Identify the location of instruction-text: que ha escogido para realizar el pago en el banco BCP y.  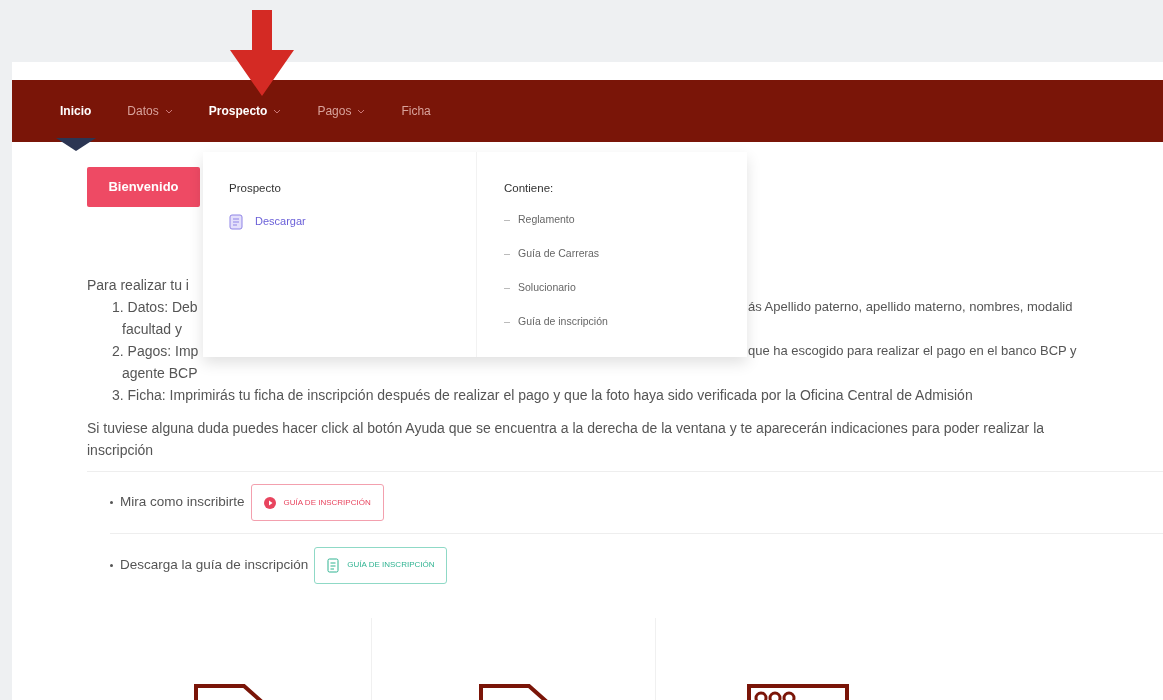
(912, 351).